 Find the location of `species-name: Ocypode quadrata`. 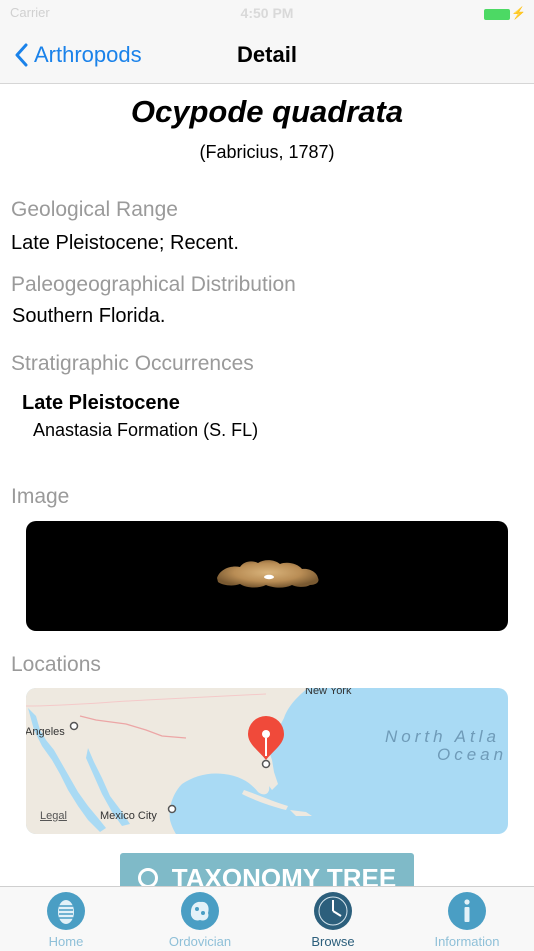

species-name: Ocypode quadrata is located at coordinates (267, 111).